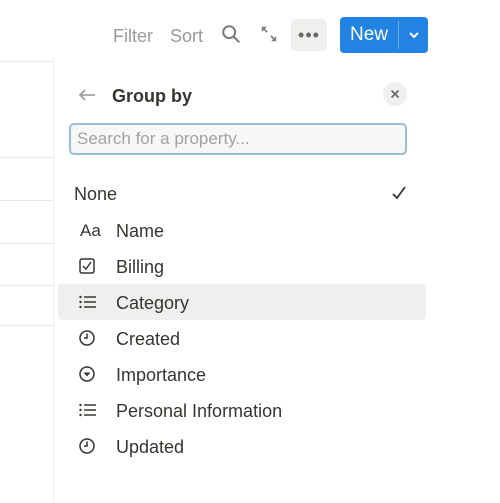 Image resolution: width=500 pixels, height=503 pixels. What do you see at coordinates (242, 266) in the screenshot?
I see `group-option-billing: Billing` at bounding box center [242, 266].